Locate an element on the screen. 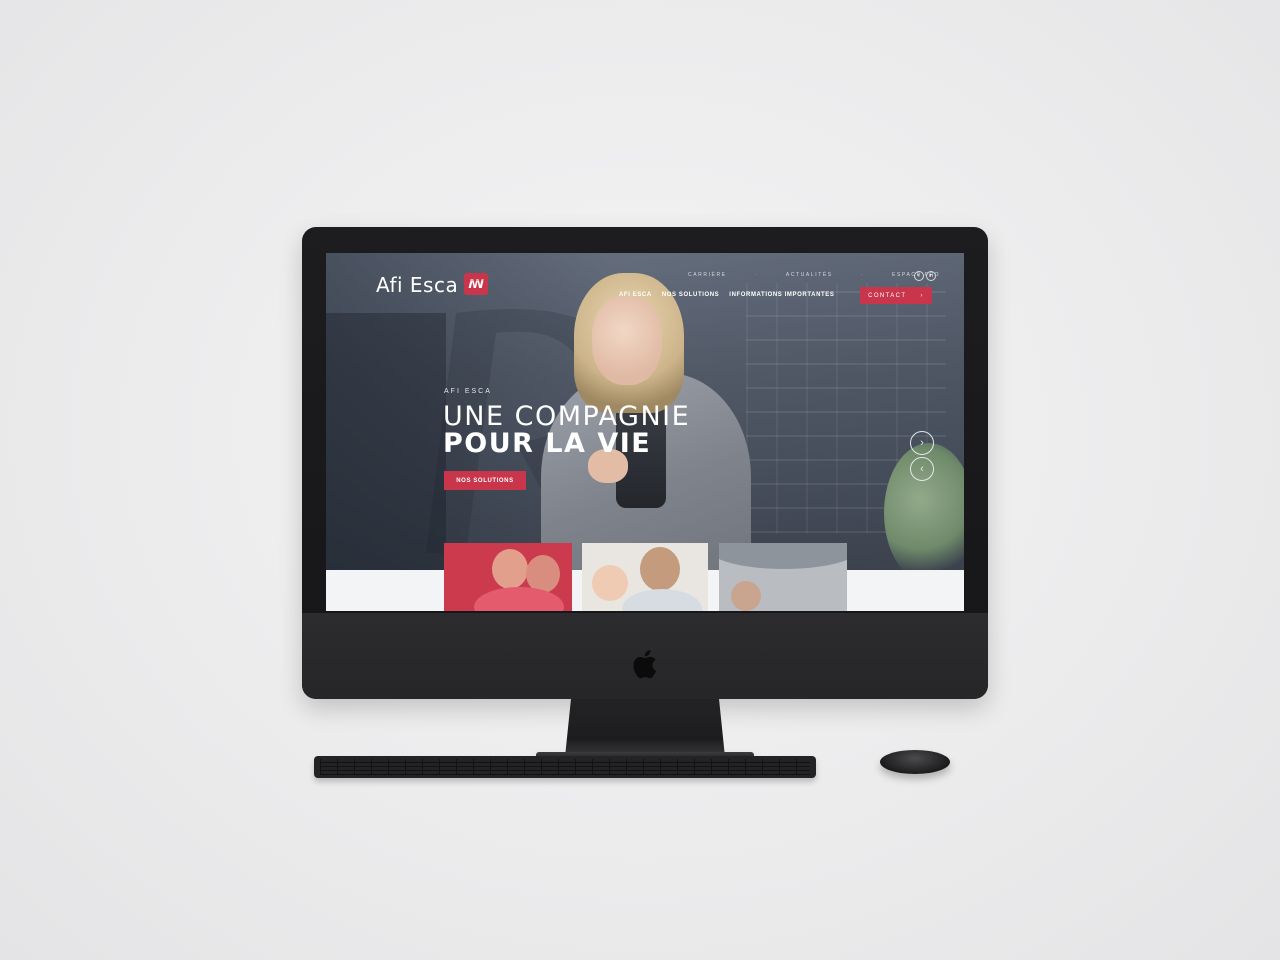 The height and width of the screenshot is (960, 1280). contact-button-label: CONTACT is located at coordinates (887, 295).